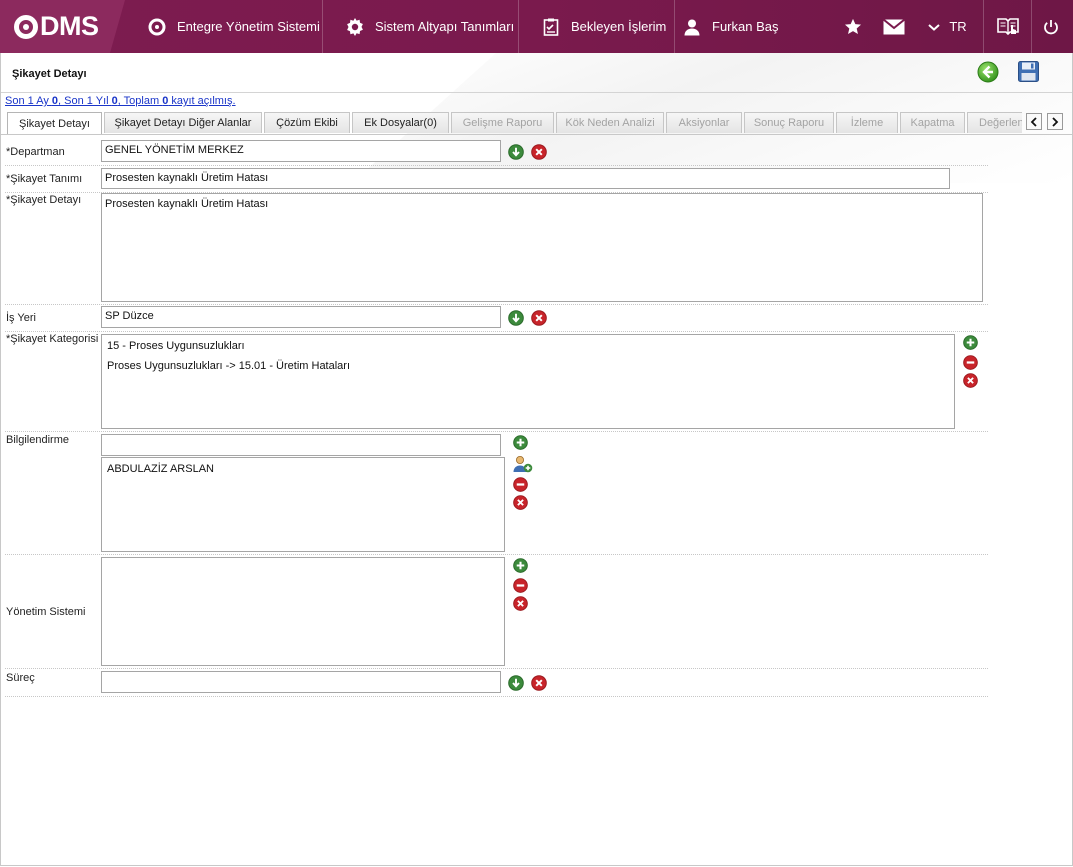 This screenshot has height=867, width=1073. I want to click on gear-icon, so click(355, 27).